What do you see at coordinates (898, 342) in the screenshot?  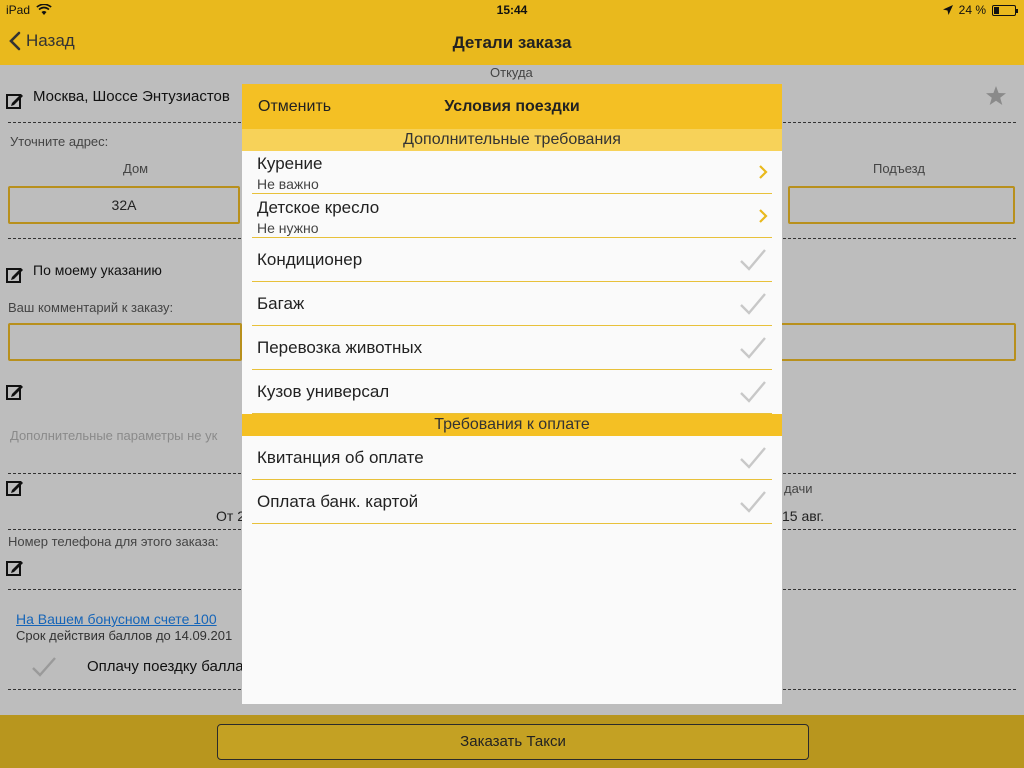 I see `comment-field-right` at bounding box center [898, 342].